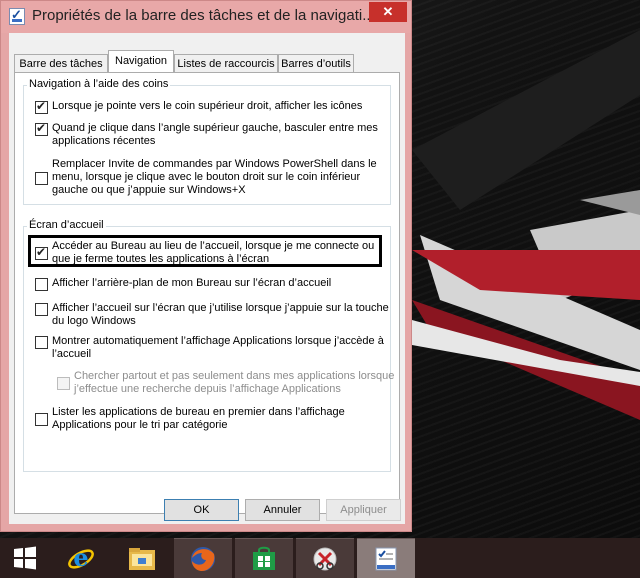 This screenshot has width=640, height=578. I want to click on windows-start-icon, so click(25, 558).